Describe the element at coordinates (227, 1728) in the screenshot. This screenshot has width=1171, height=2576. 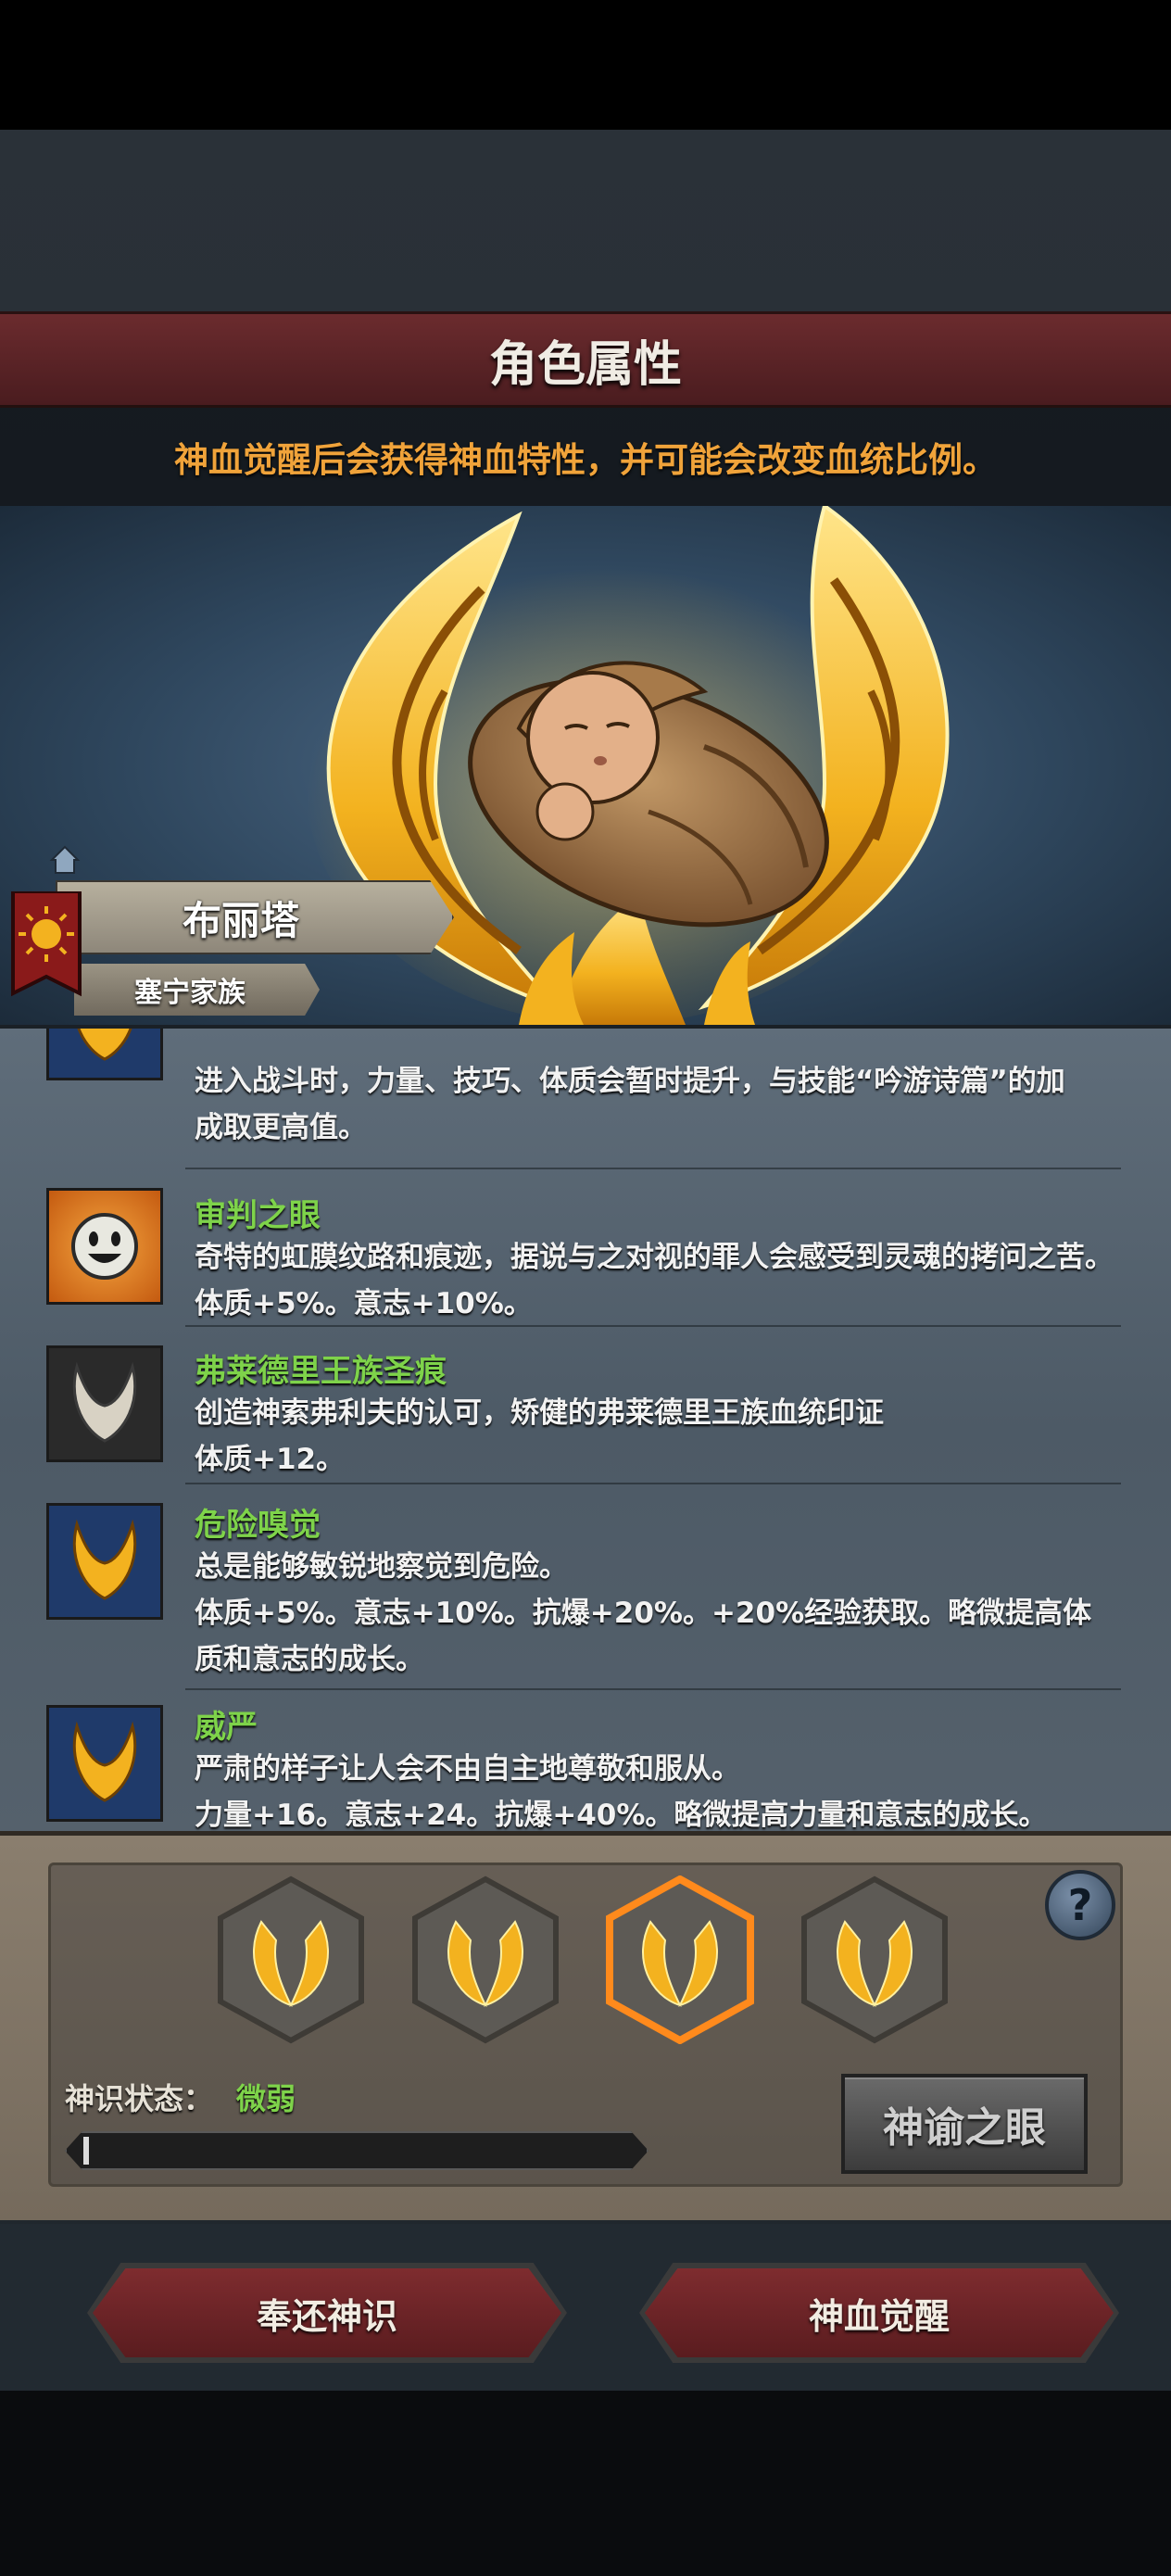
I see `trait-name: 威严` at that location.